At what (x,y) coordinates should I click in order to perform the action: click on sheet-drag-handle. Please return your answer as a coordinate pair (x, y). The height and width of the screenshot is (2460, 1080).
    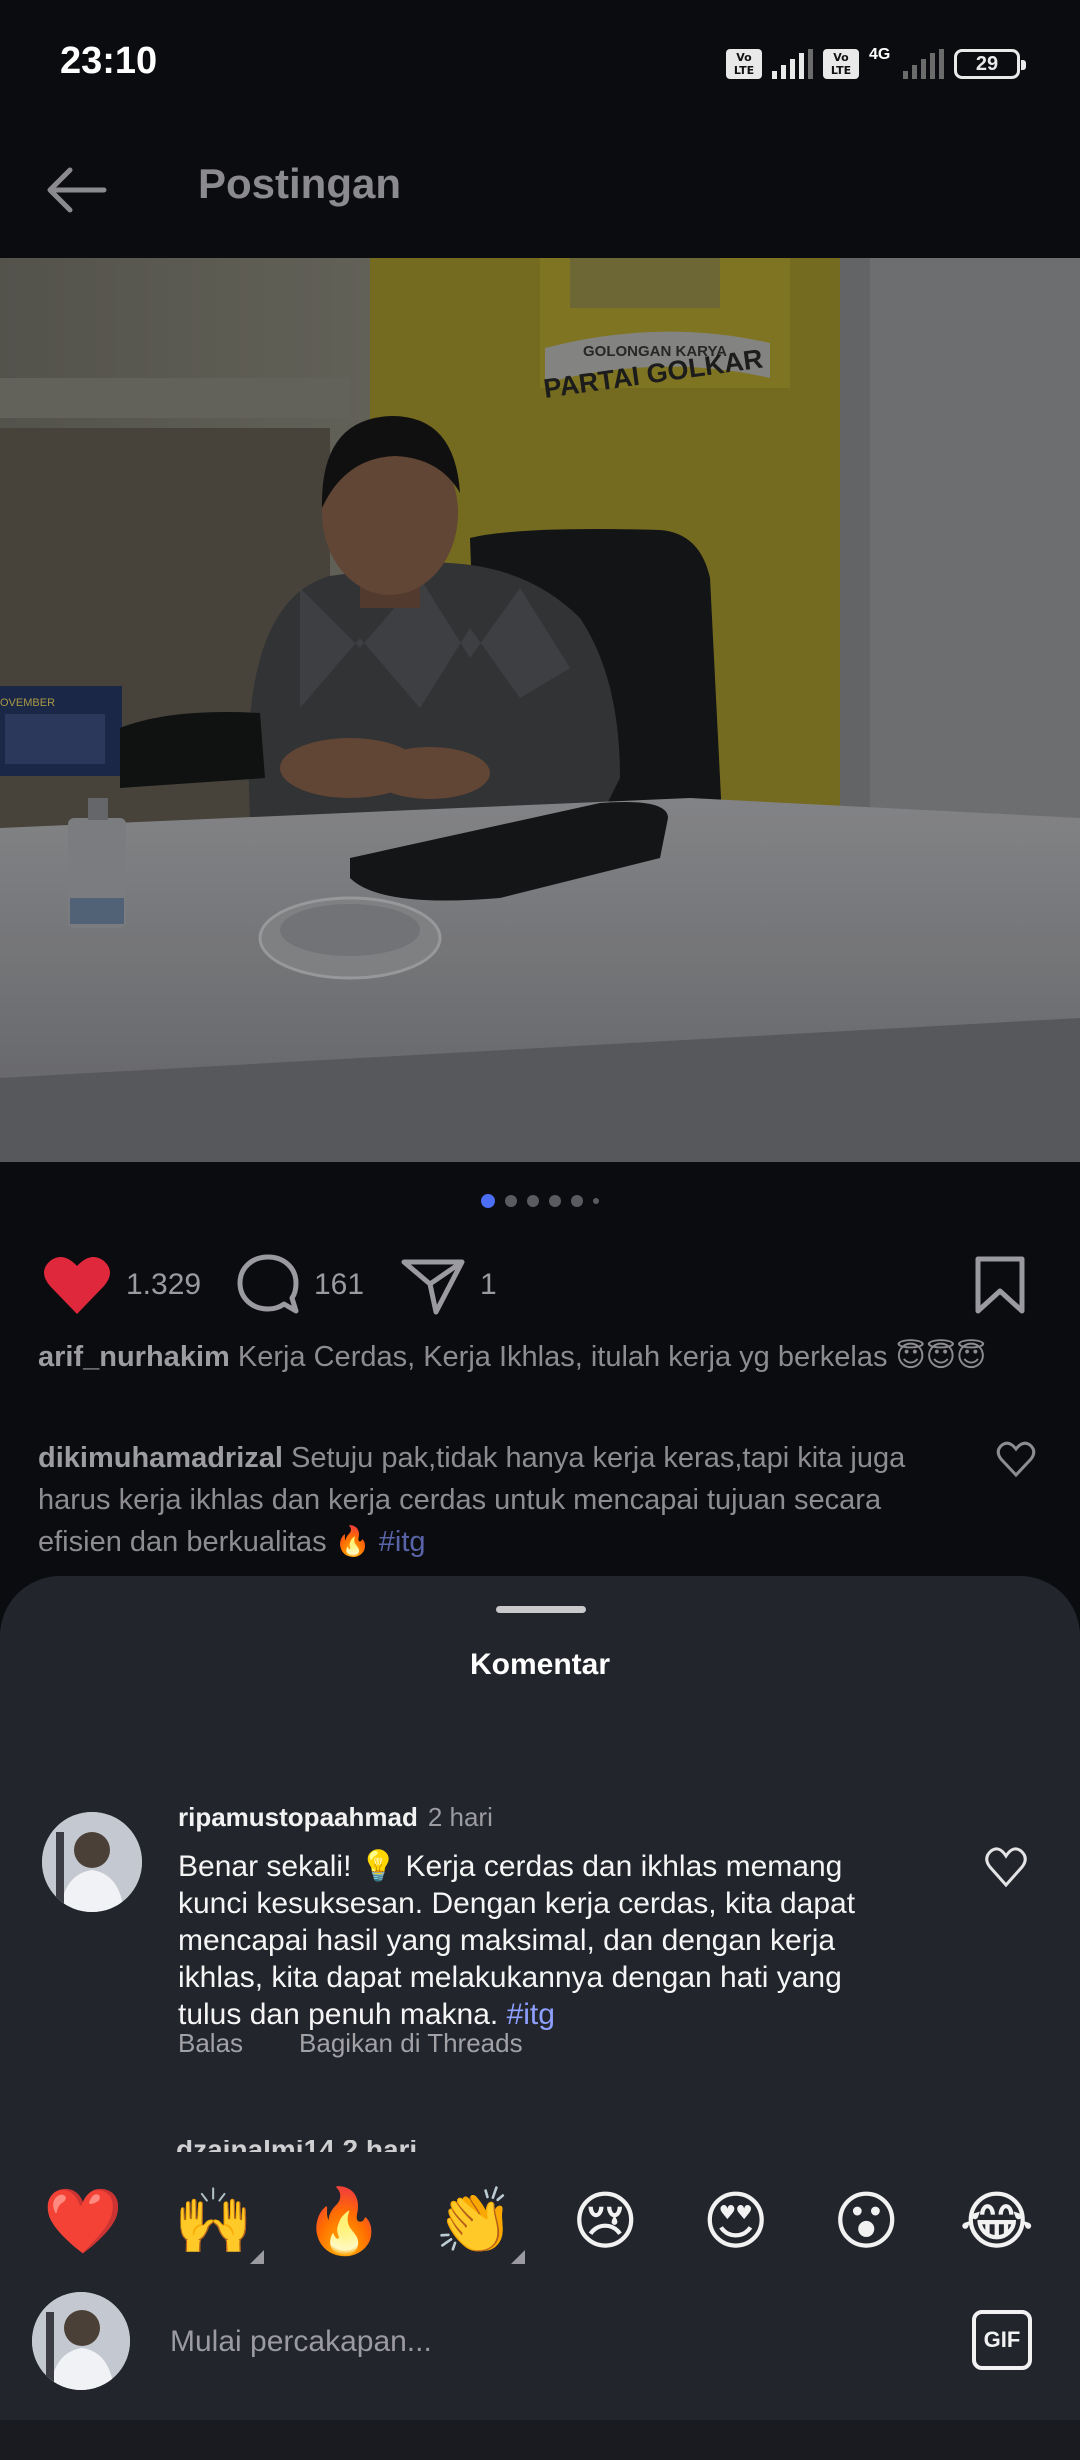
    Looking at the image, I should click on (541, 1609).